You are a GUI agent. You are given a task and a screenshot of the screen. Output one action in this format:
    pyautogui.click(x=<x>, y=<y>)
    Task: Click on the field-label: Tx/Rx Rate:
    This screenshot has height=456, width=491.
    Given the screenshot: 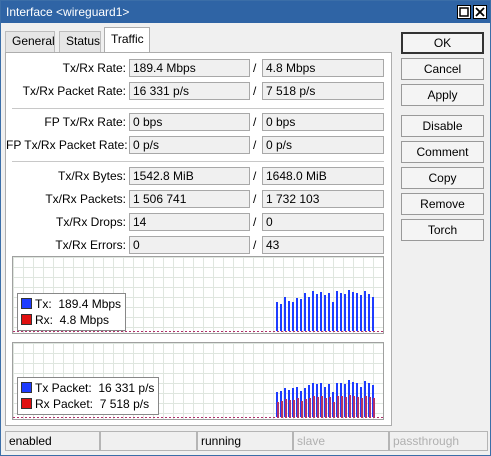 What is the action you would take?
    pyautogui.click(x=94, y=68)
    